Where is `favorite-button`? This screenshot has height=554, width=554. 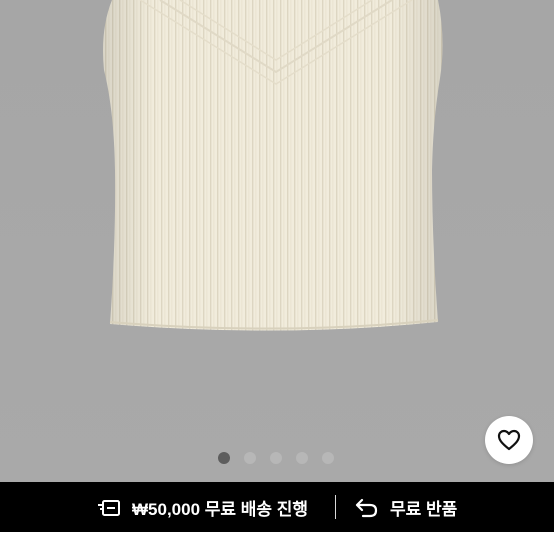 favorite-button is located at coordinates (509, 440).